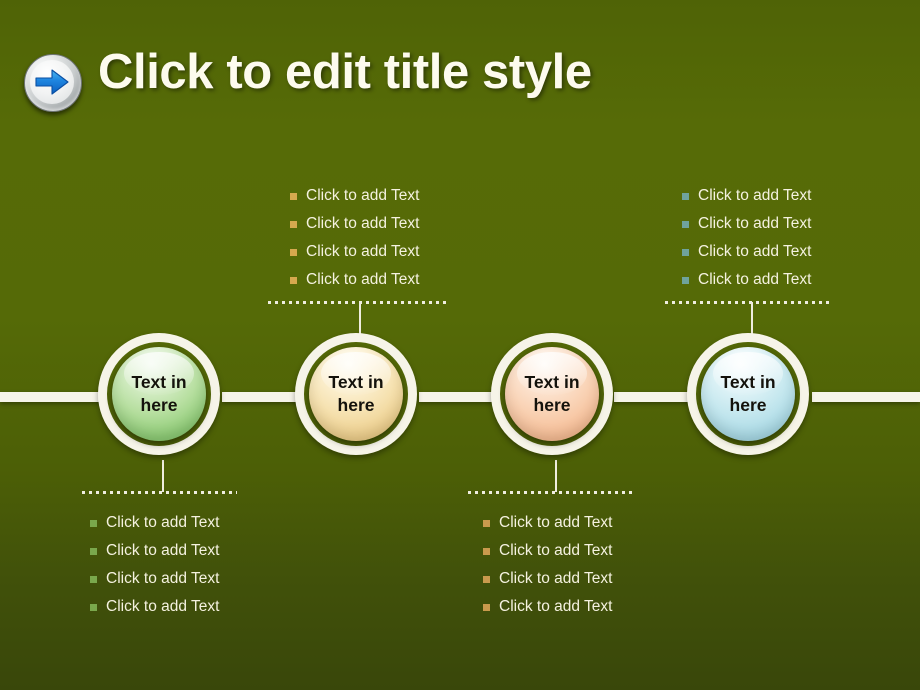 Image resolution: width=920 pixels, height=690 pixels. Describe the element at coordinates (163, 476) in the screenshot. I see `connector-stem-bottom-left` at that location.